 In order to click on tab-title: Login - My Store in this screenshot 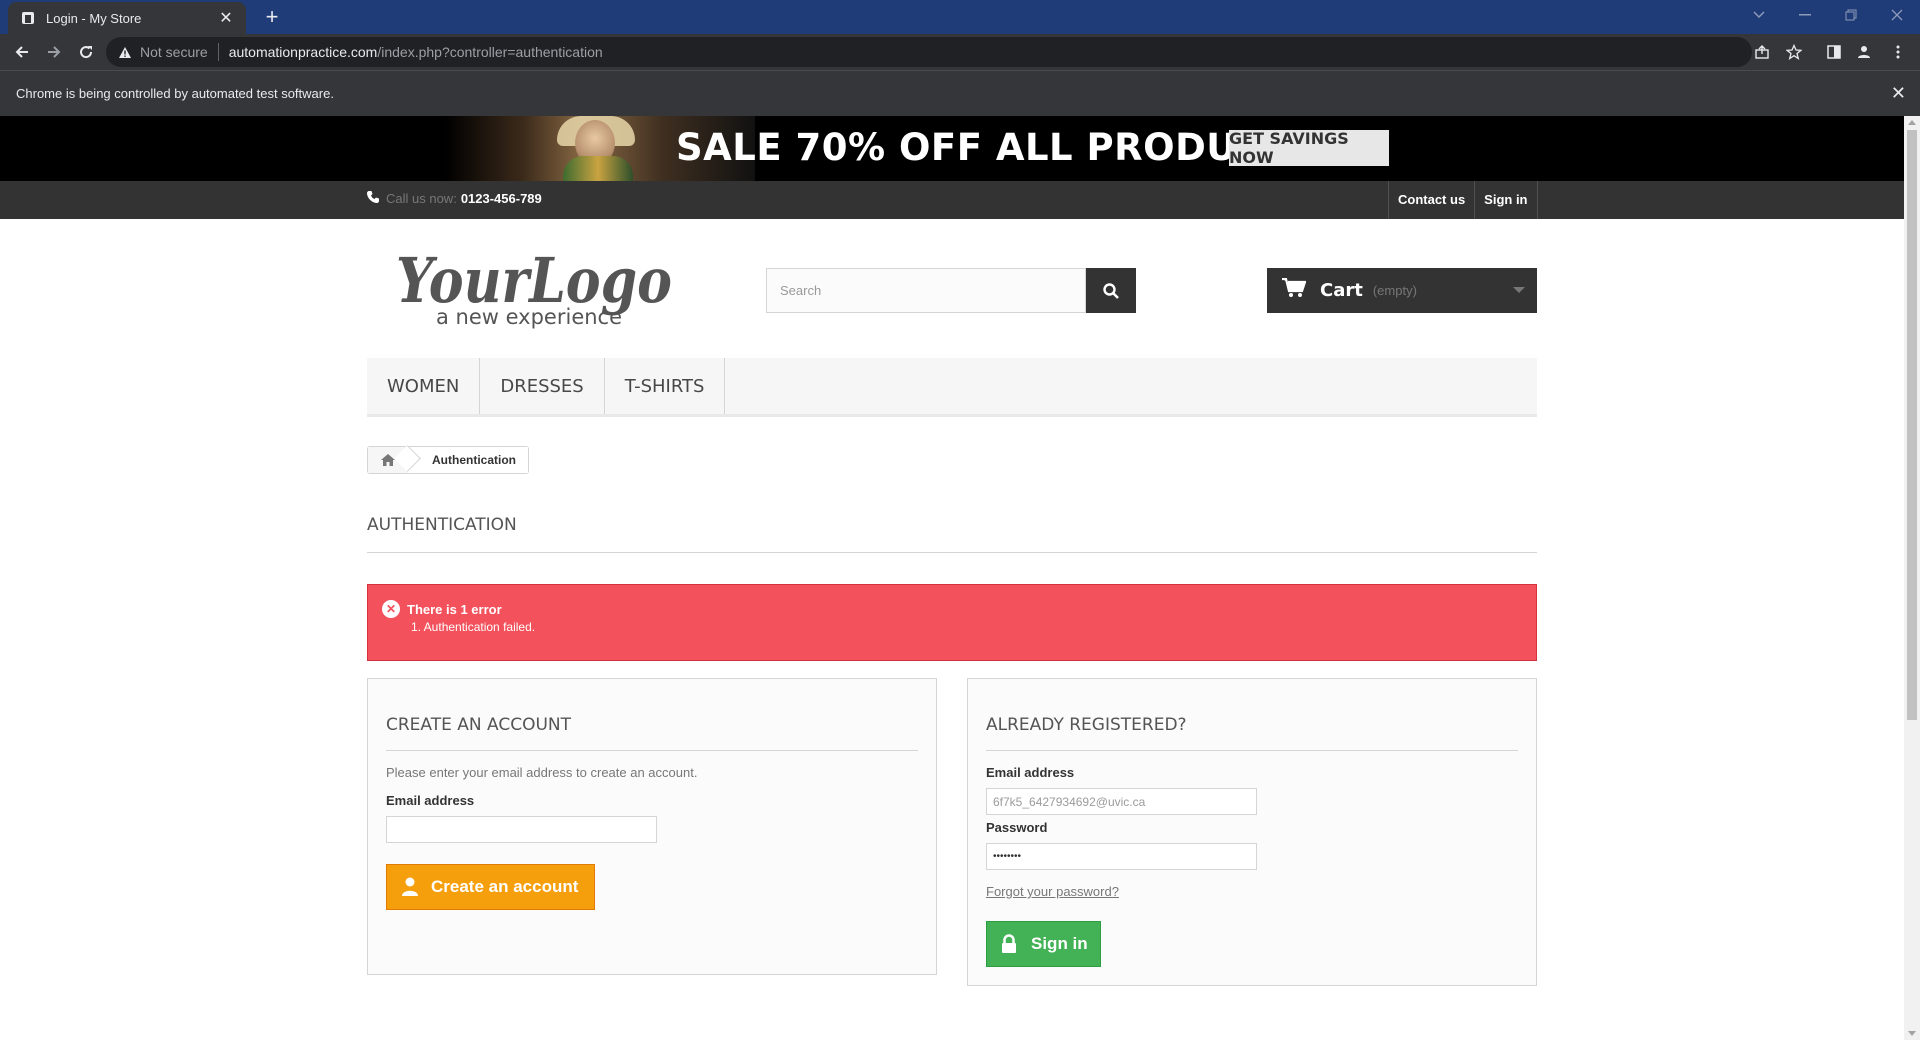, I will do `click(94, 18)`.